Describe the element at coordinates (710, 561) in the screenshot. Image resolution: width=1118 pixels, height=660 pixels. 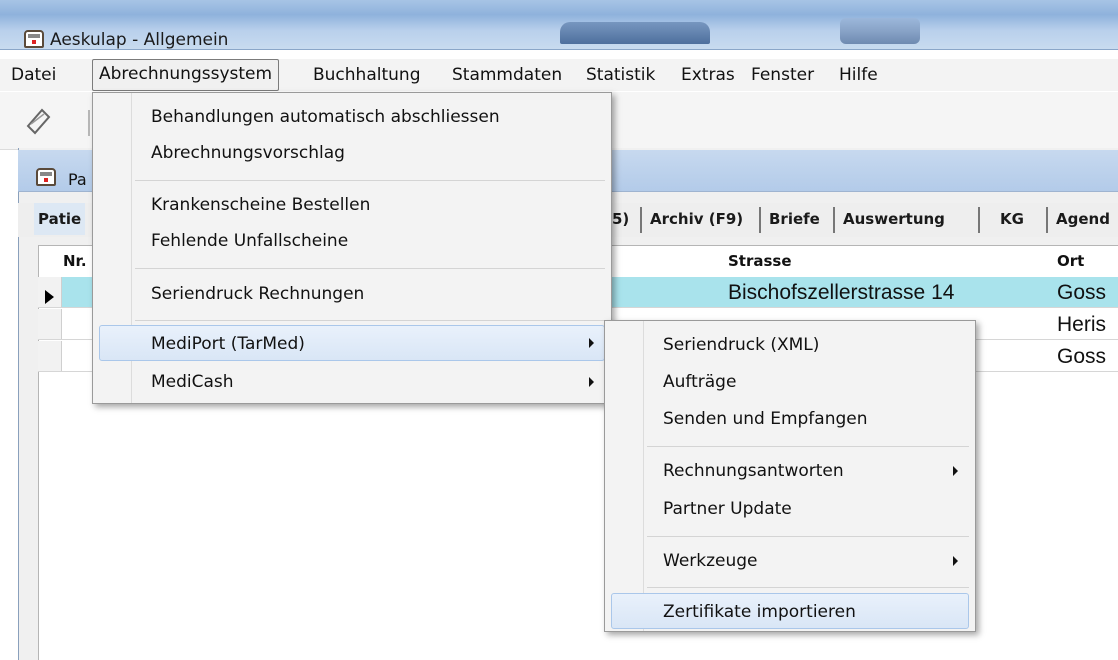
I see `menu-item-werkzeuge: Werkzeuge` at that location.